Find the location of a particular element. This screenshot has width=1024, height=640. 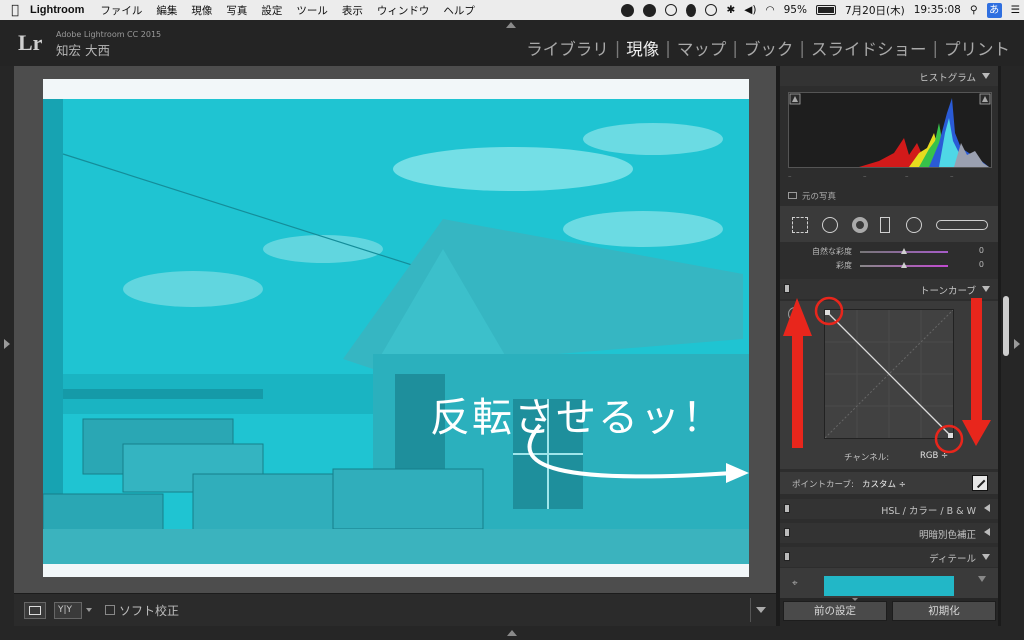

creative-cloud-icon is located at coordinates (650, 10).